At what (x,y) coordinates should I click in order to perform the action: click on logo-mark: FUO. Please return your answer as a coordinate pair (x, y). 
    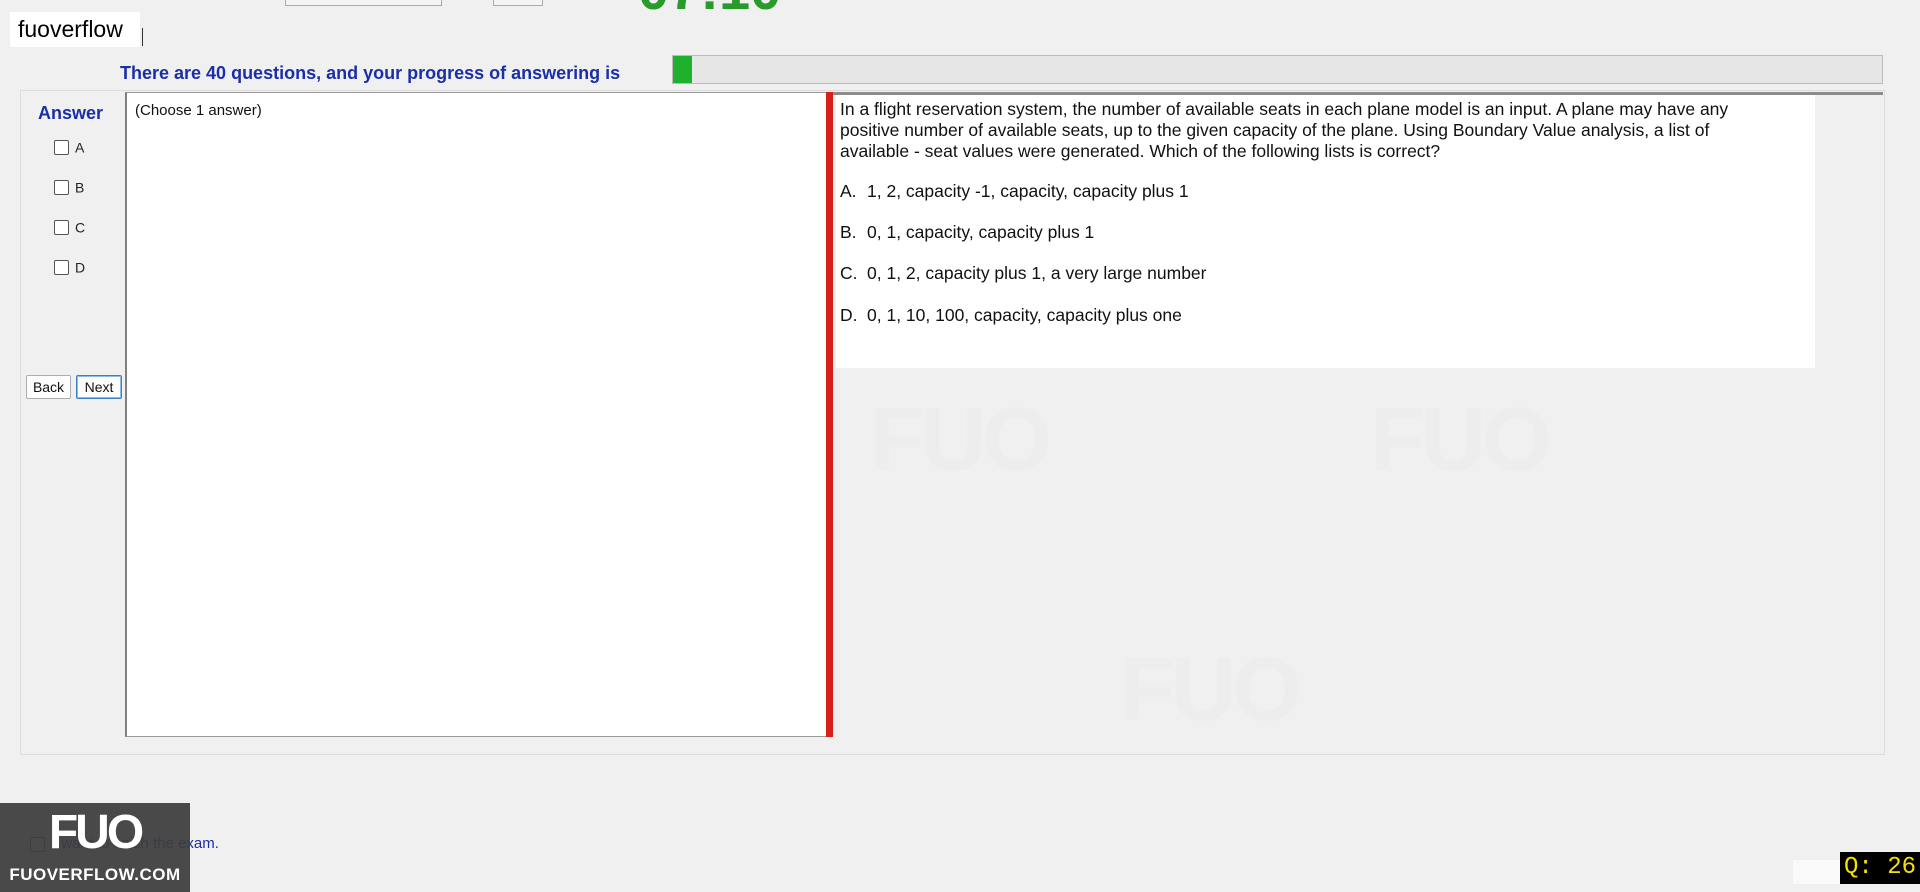
    Looking at the image, I should click on (96, 832).